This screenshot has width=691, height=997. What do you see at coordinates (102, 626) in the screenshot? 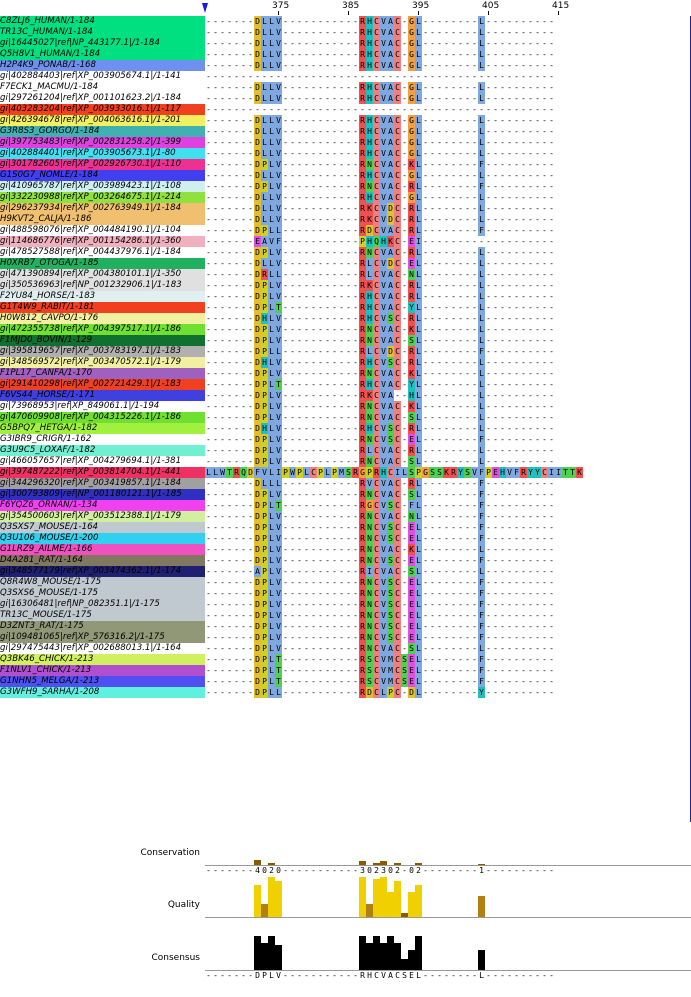
I see `sequence-name: D3ZNT3_RAT/1-175` at bounding box center [102, 626].